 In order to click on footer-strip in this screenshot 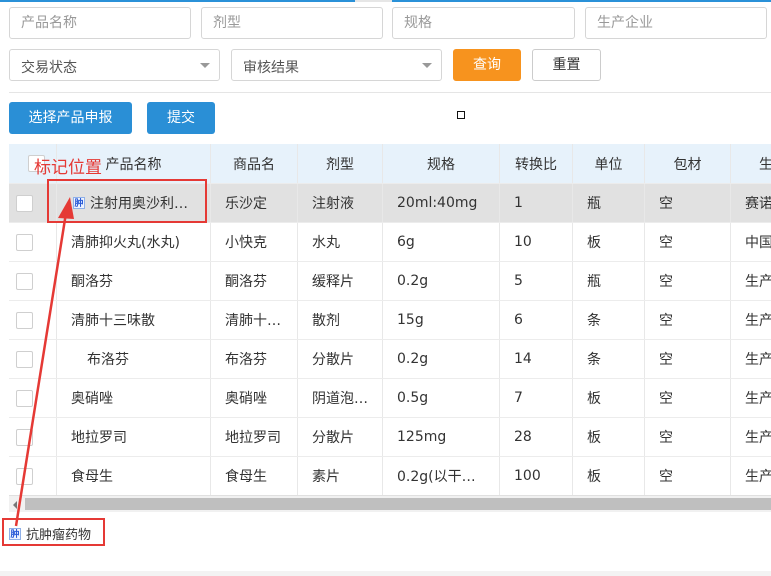, I will do `click(385, 573)`.